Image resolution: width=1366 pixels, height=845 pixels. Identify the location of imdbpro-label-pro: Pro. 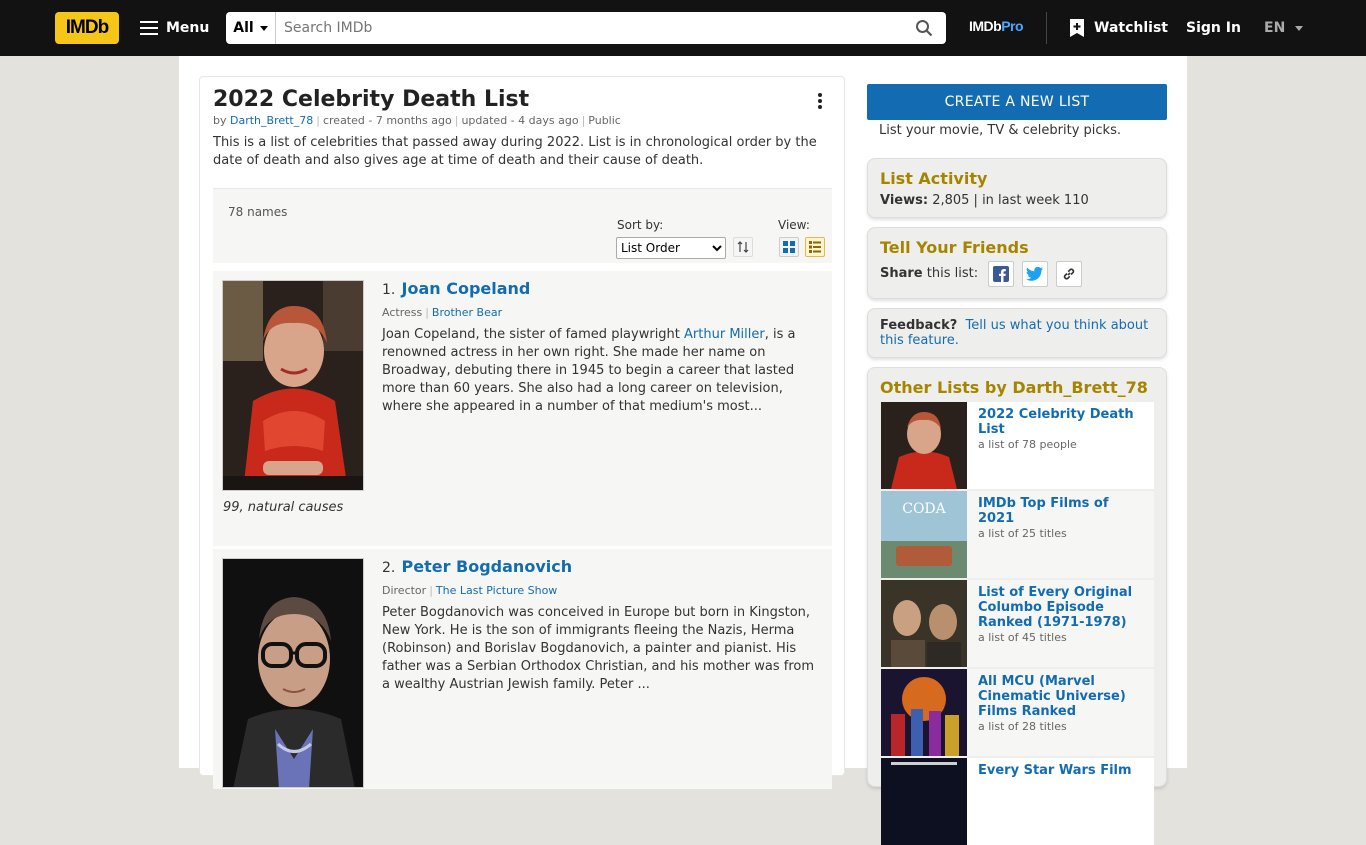
(1012, 26).